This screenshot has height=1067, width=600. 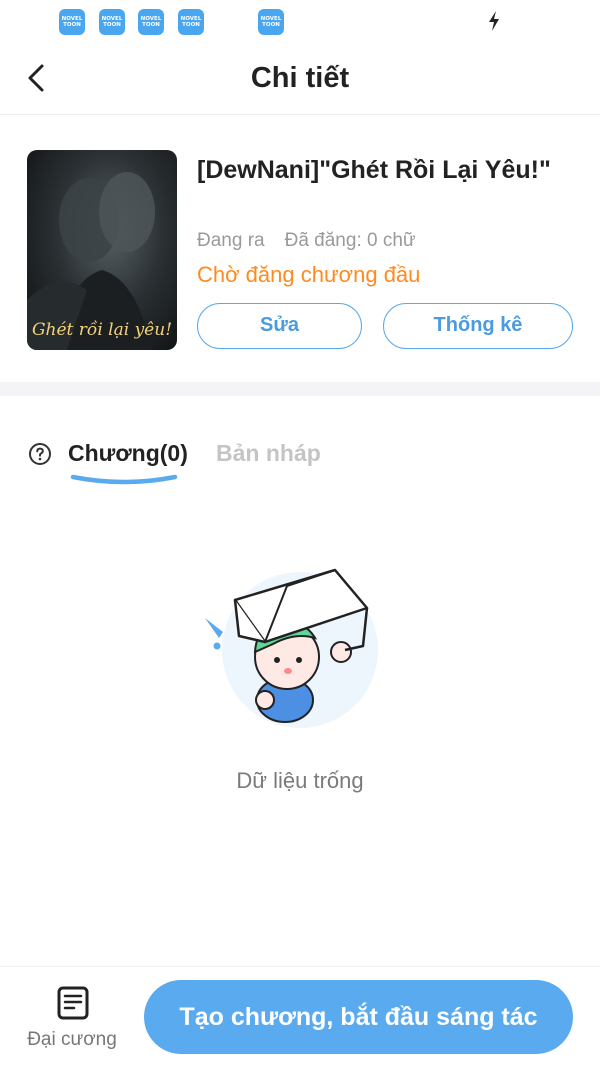 I want to click on box-character-illustration, so click(x=291, y=648).